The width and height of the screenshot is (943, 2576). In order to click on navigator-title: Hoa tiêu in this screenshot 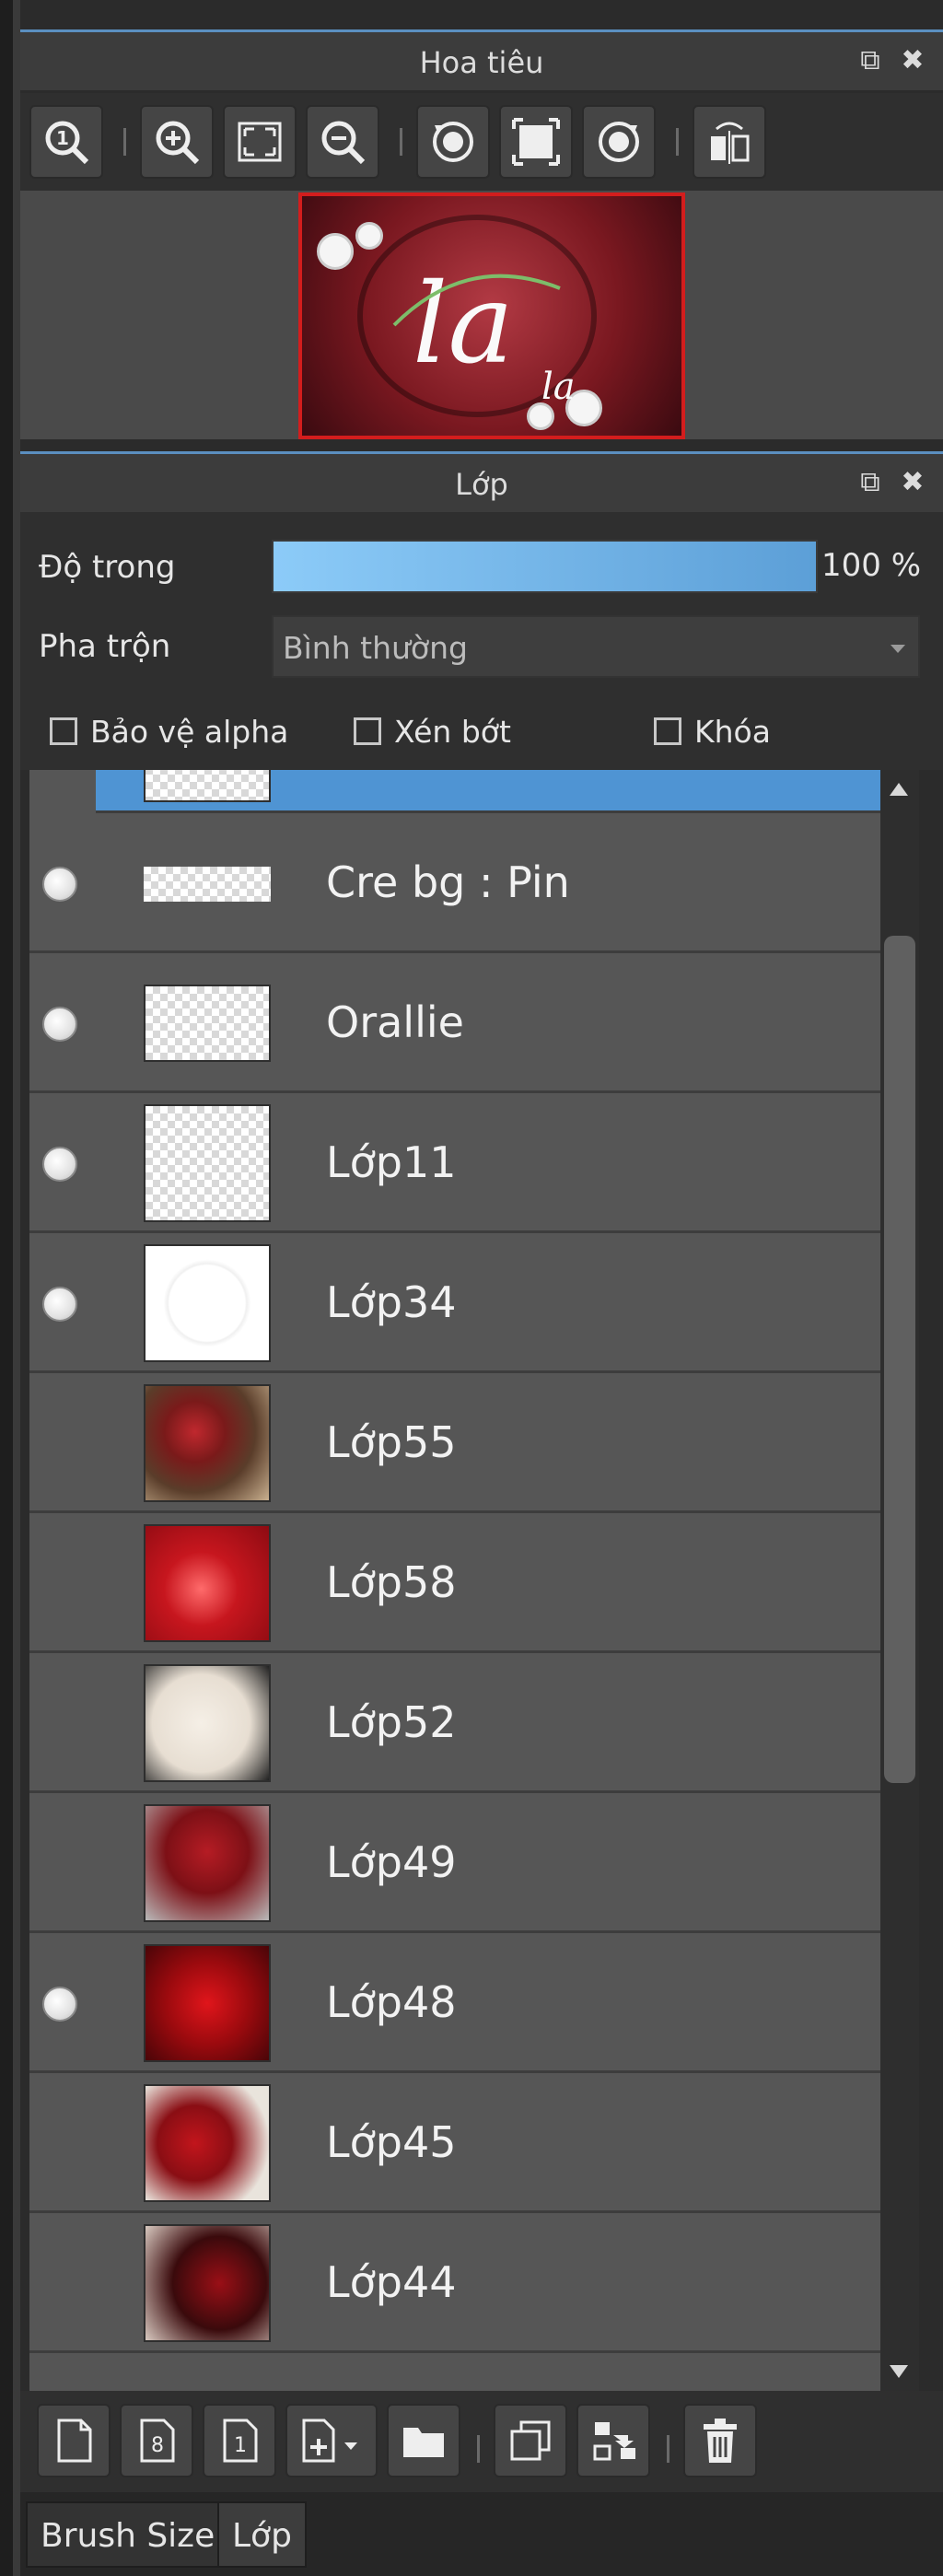, I will do `click(482, 62)`.